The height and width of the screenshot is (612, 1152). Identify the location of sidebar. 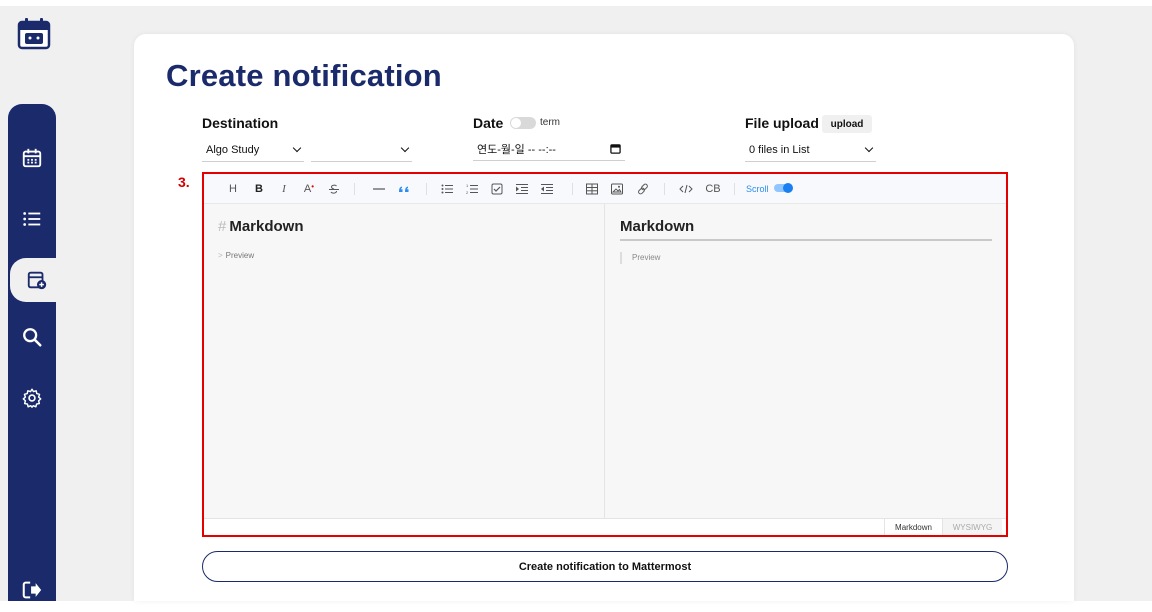
(36, 352).